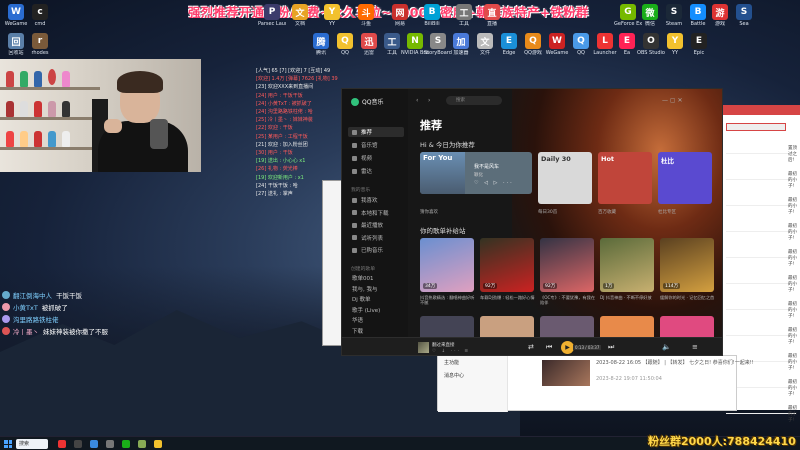 The image size is (800, 450). What do you see at coordinates (447, 265) in the screenshot?
I see `playlist-tile: 34万` at bounding box center [447, 265].